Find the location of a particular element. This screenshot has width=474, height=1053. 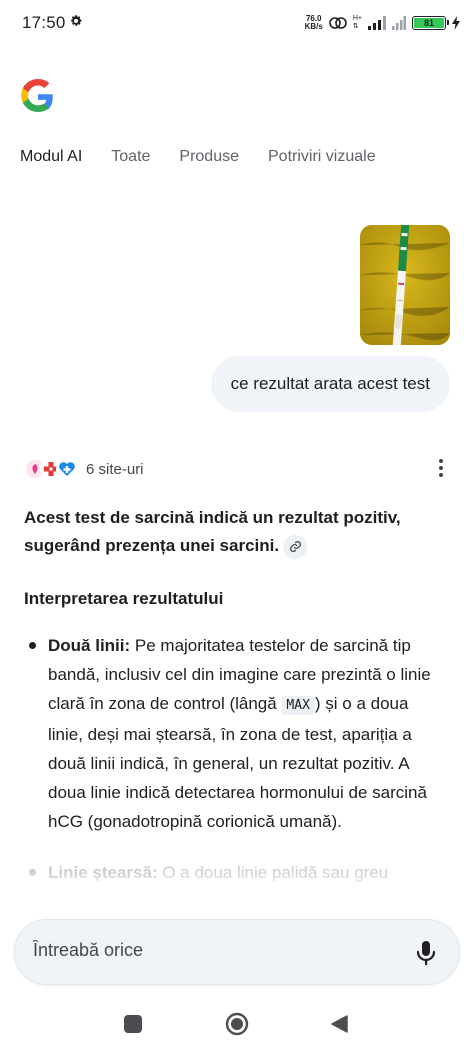

tab-ai-mode: Modul AI is located at coordinates (51, 157).